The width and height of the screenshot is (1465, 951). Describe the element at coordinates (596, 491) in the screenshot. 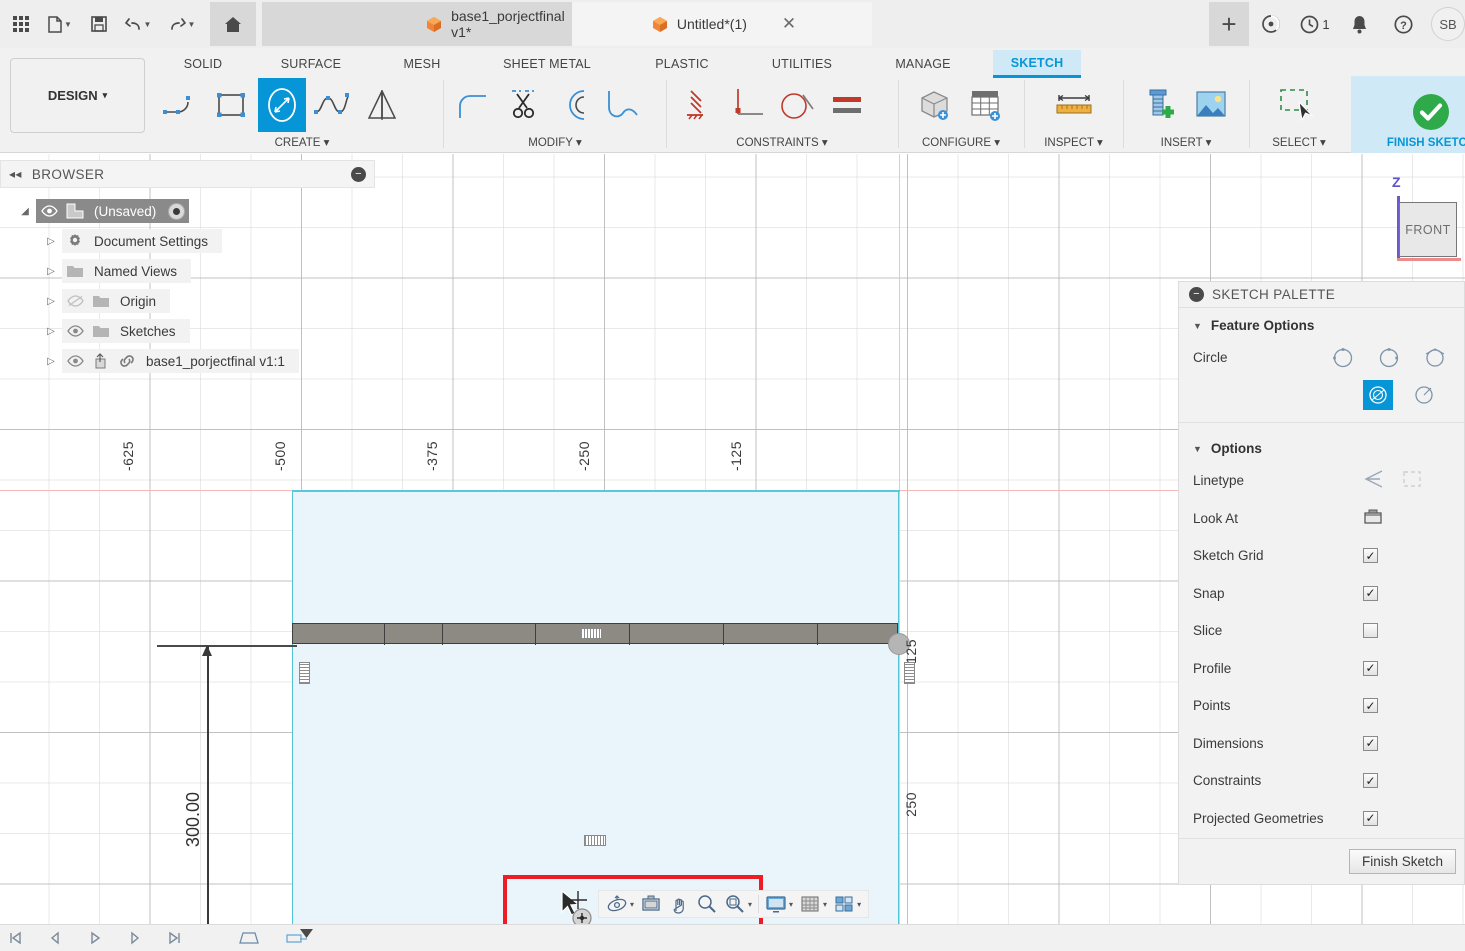

I see `sketch-top-edge` at that location.